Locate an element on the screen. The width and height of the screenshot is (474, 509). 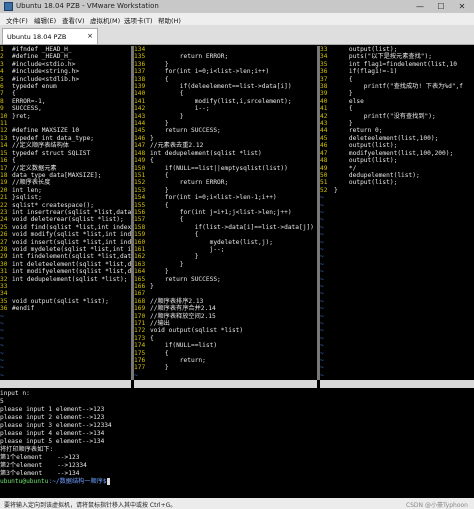
line-number: 177 is located at coordinates (140, 368).